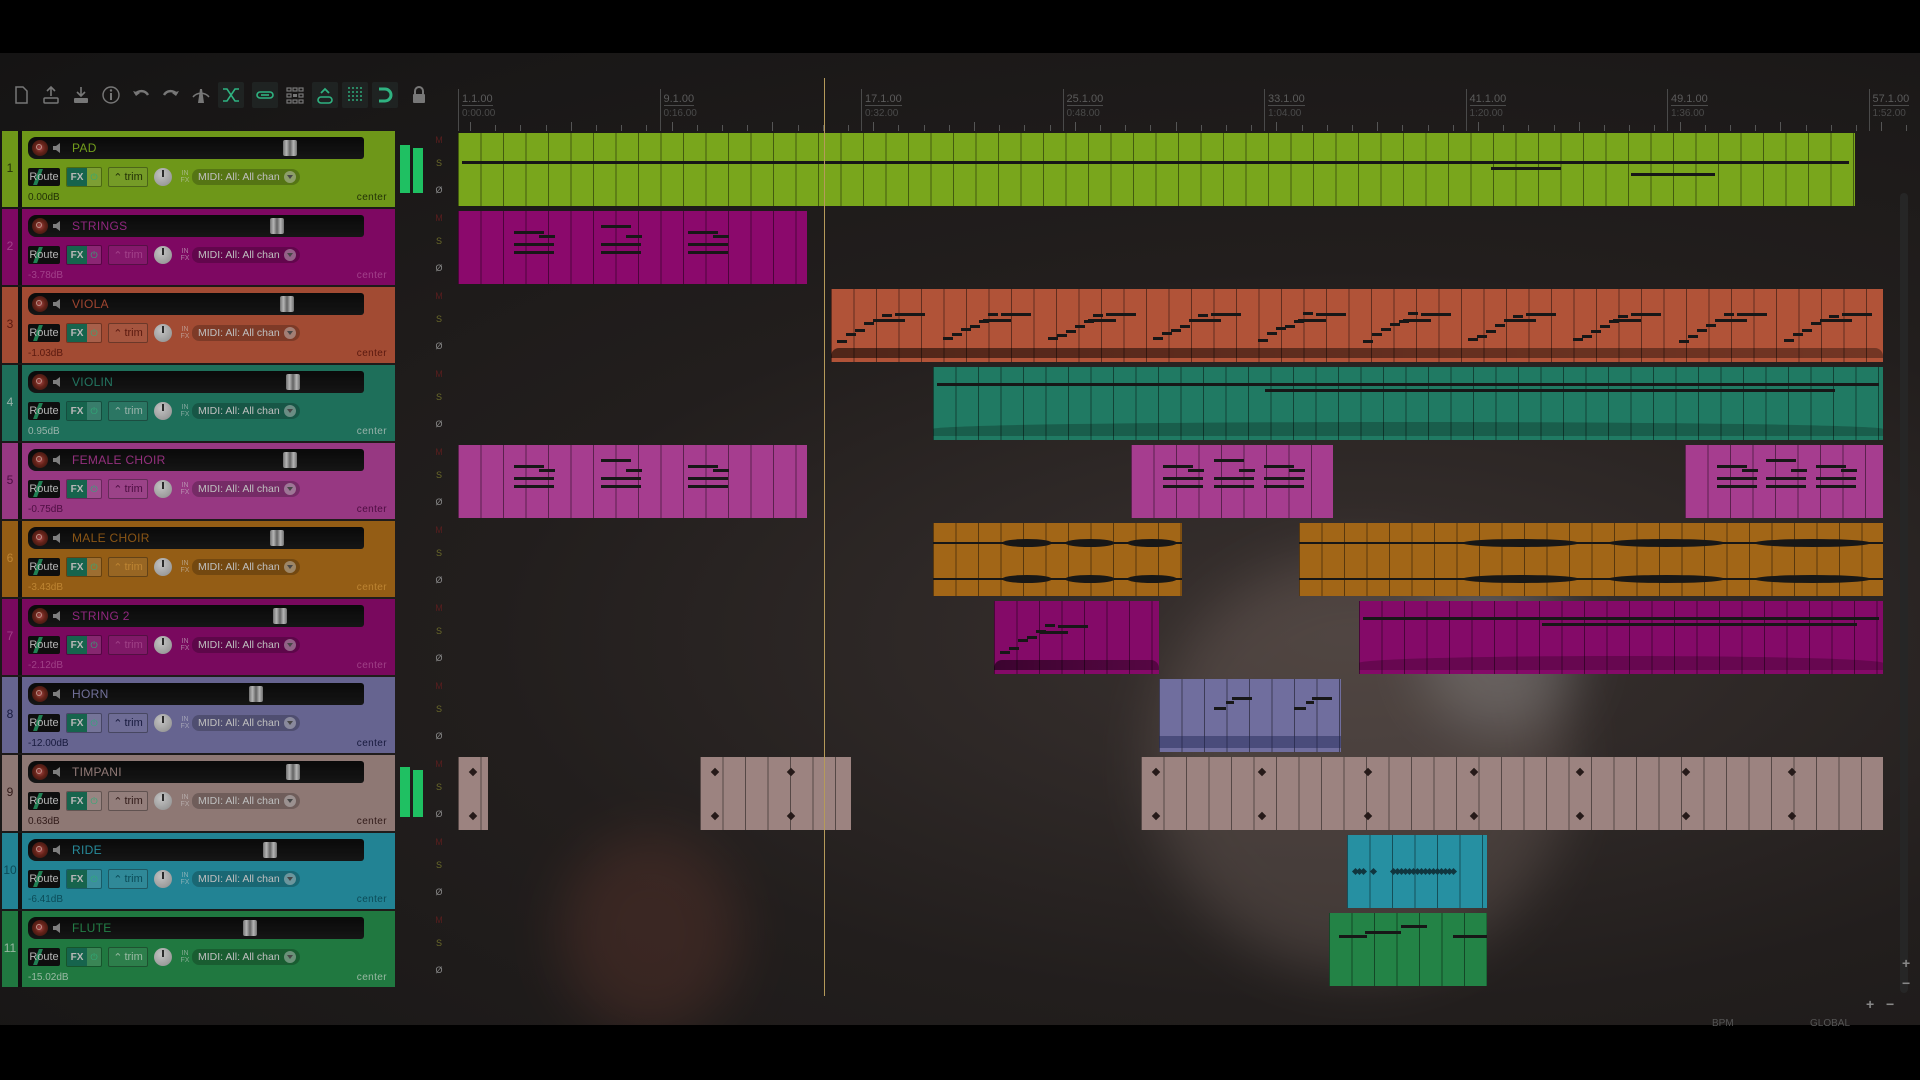 The width and height of the screenshot is (1920, 1080). I want to click on ruler-marker: 49.1.00 1:36.00, so click(1687, 110).